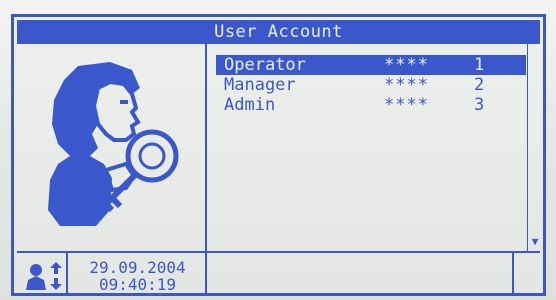 The height and width of the screenshot is (300, 556). What do you see at coordinates (479, 105) in the screenshot?
I see `user-level: 3` at bounding box center [479, 105].